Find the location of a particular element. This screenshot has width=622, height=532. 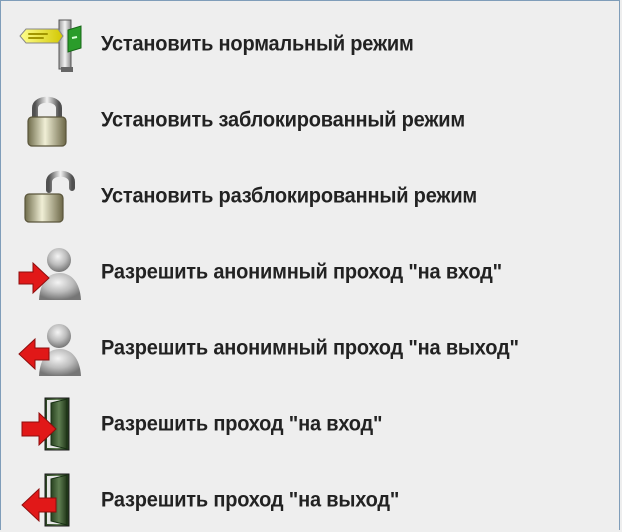

set-normal-mode-label: Установить нормальный режим is located at coordinates (257, 43).